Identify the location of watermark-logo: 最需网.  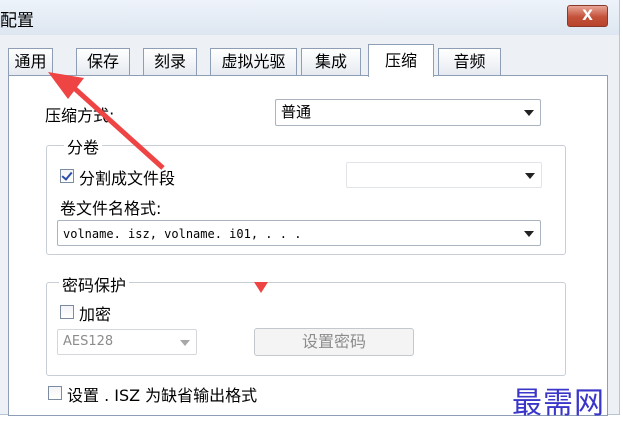
(558, 403).